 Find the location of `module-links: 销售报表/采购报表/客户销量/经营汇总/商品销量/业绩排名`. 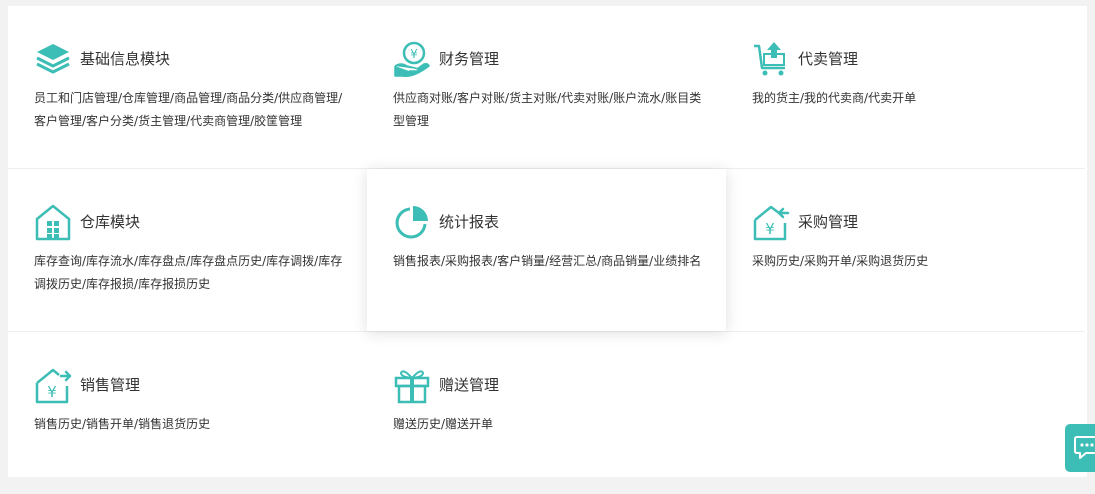

module-links: 销售报表/采购报表/客户销量/经营汇总/商品销量/业绩排名 is located at coordinates (548, 261).